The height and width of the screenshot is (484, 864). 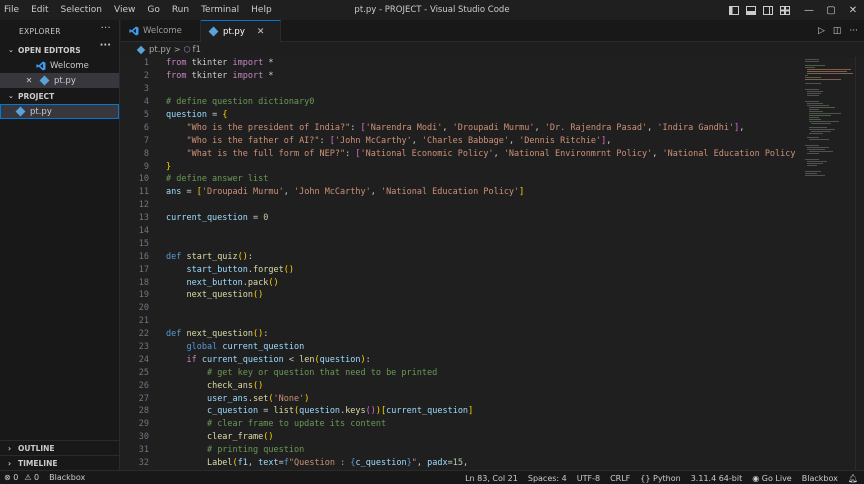 I want to click on notifications-icon: 🔔︎, so click(x=853, y=478).